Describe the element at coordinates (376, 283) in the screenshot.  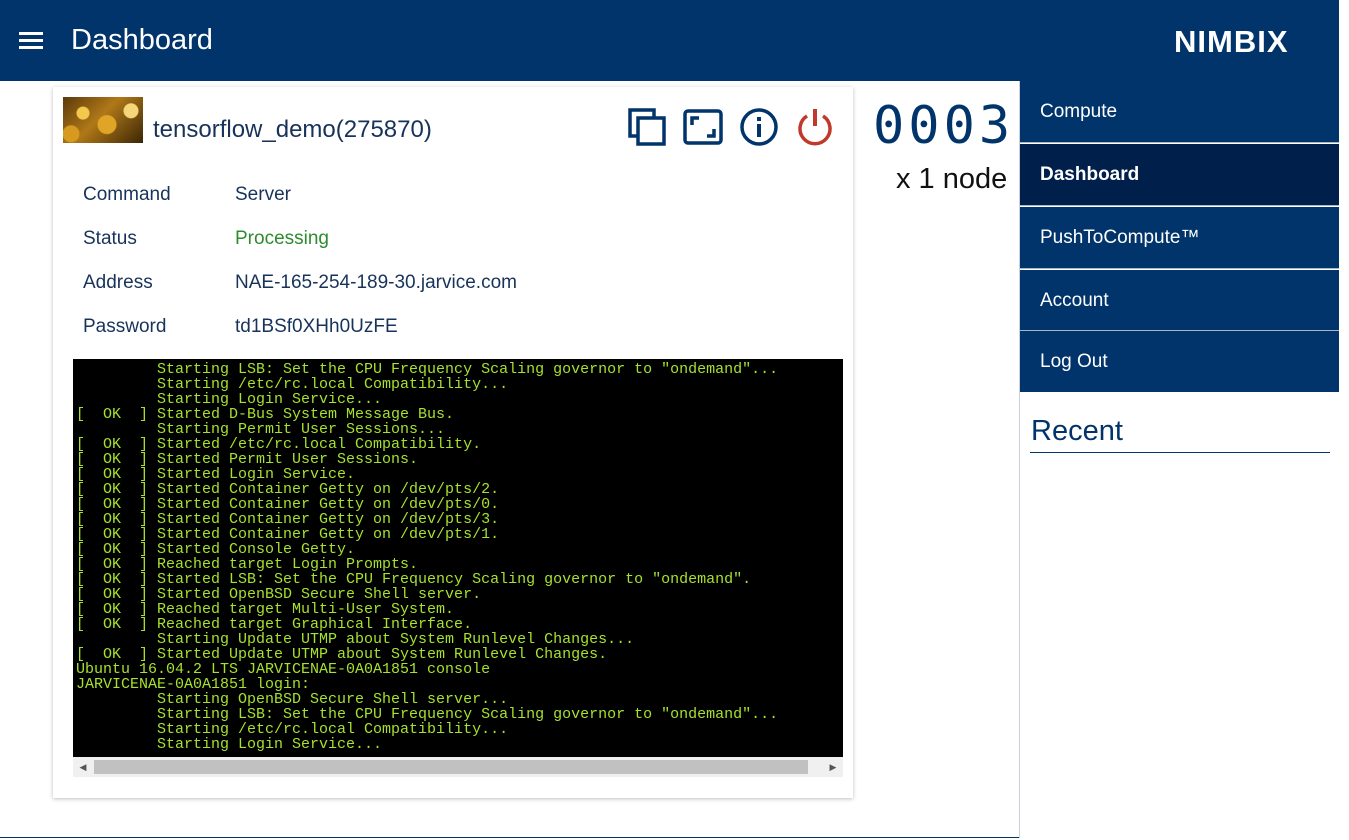
I see `address-value: NAE-165-254-189-30.jarvice.com` at that location.